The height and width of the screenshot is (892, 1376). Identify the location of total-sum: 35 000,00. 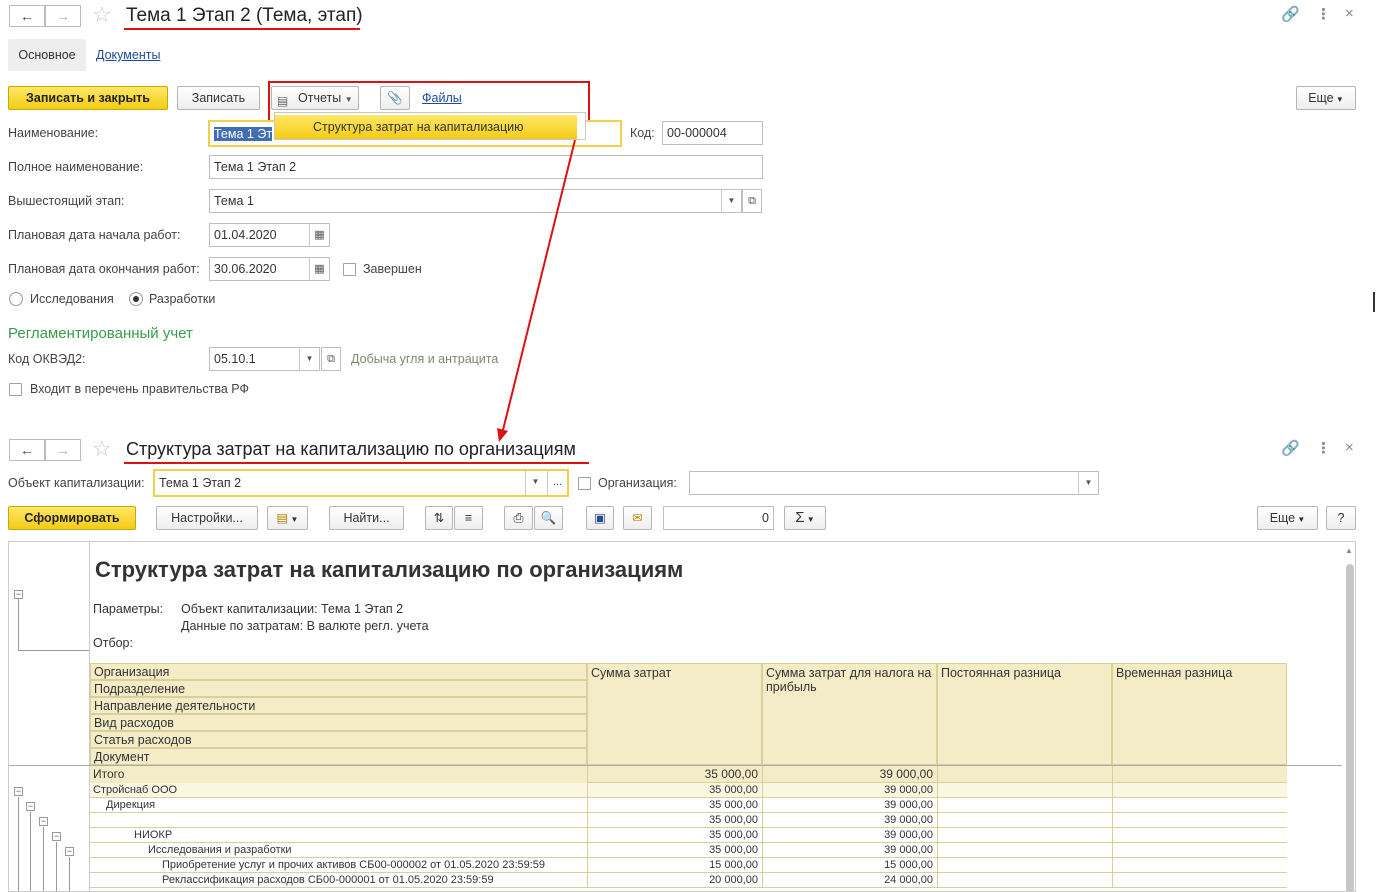
(674, 774).